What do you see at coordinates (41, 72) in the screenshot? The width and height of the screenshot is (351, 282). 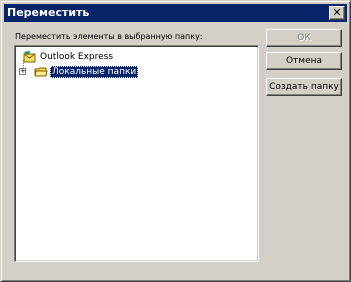 I see `local-folders-icon` at bounding box center [41, 72].